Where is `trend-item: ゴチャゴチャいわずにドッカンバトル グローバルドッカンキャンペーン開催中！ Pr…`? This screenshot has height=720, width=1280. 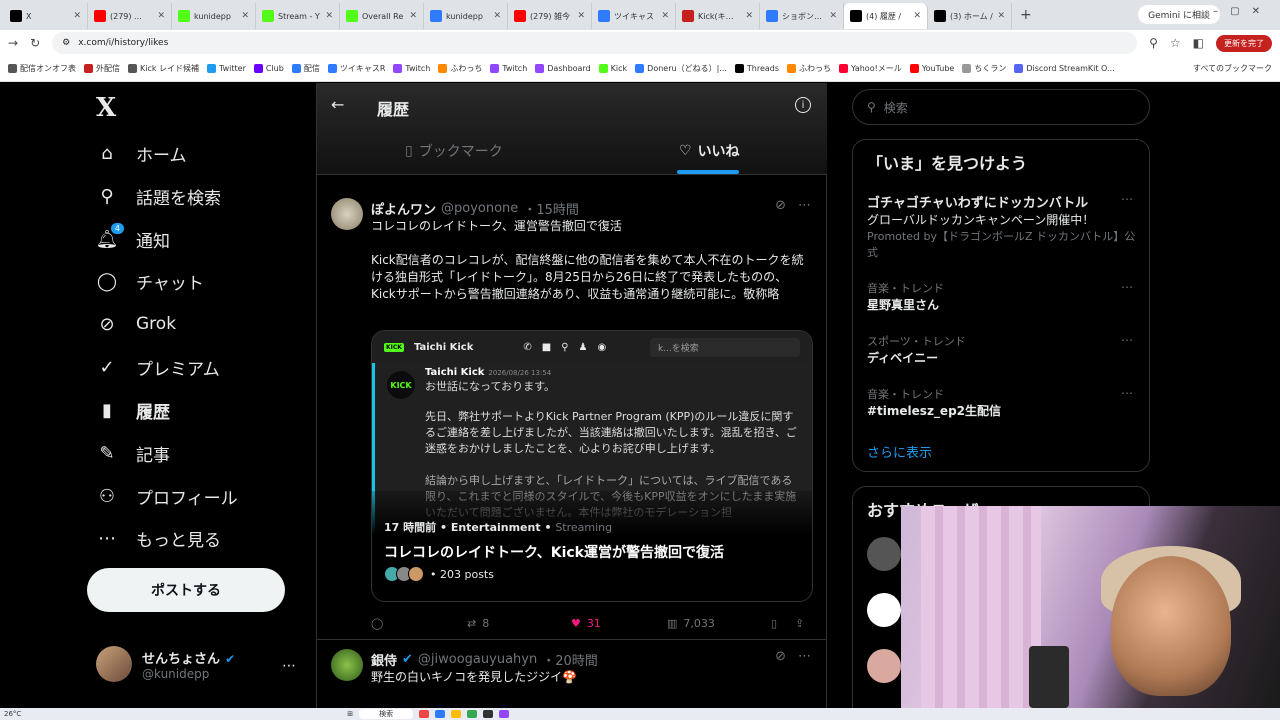
trend-item: ゴチャゴチャいわずにドッカンバトル グローバルドッカンキャンペーン開催中！ Pr… is located at coordinates (1003, 226).